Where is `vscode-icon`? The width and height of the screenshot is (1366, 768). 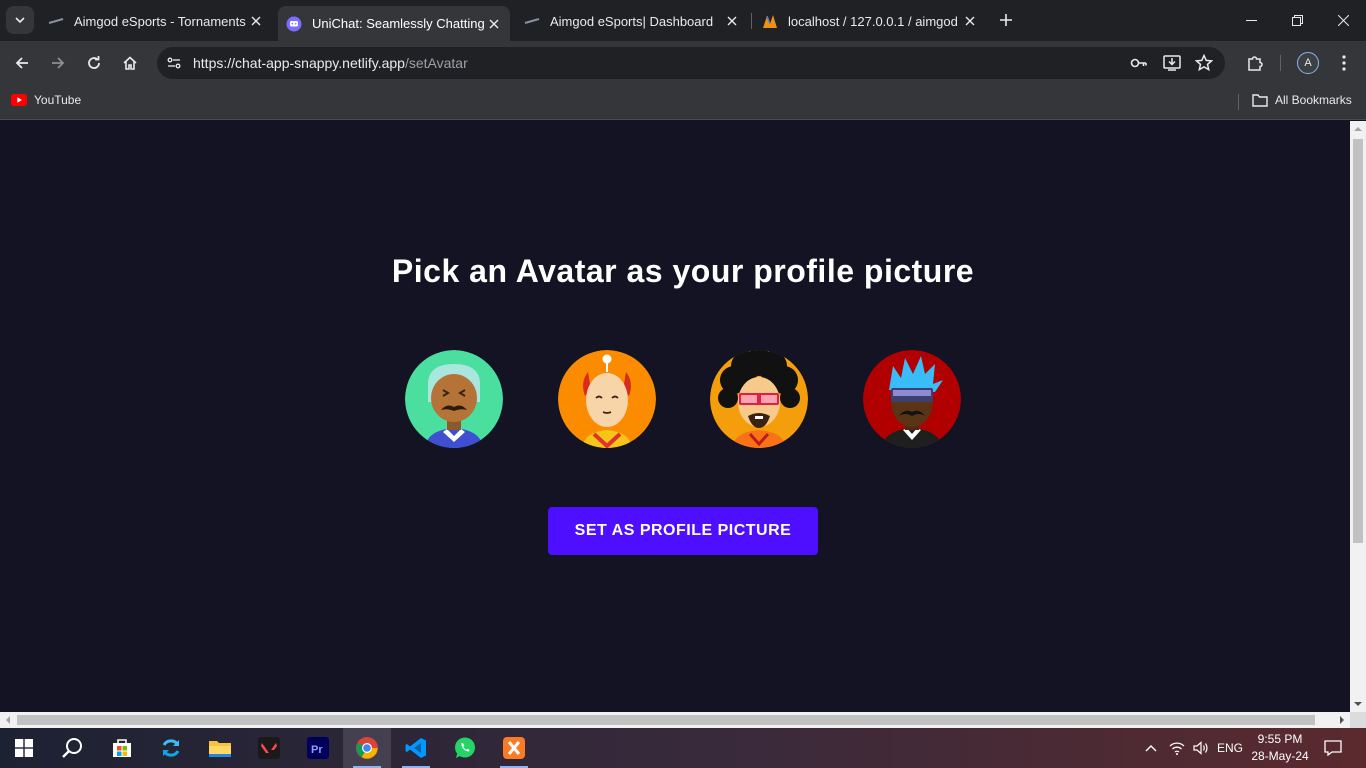 vscode-icon is located at coordinates (415, 748).